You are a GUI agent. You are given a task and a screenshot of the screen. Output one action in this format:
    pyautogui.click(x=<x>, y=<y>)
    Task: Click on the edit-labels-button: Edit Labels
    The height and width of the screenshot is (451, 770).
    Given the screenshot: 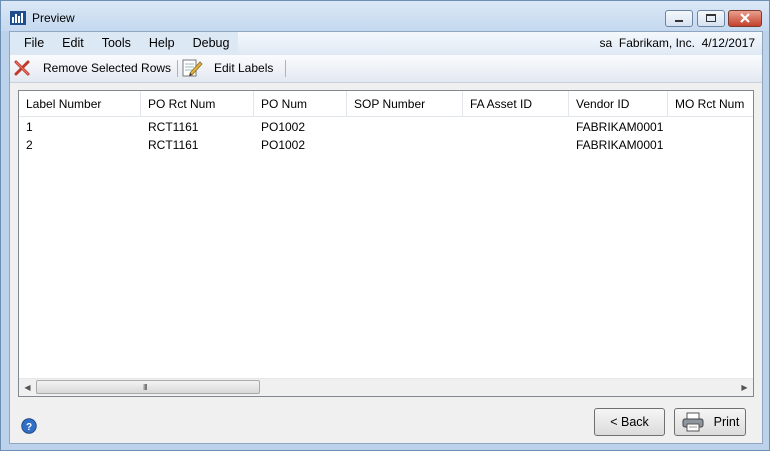 What is the action you would take?
    pyautogui.click(x=227, y=68)
    